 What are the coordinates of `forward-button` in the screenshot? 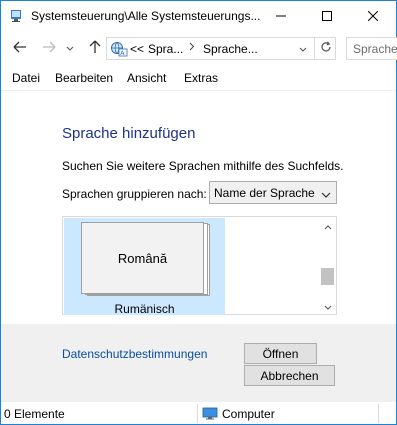 It's located at (49, 48).